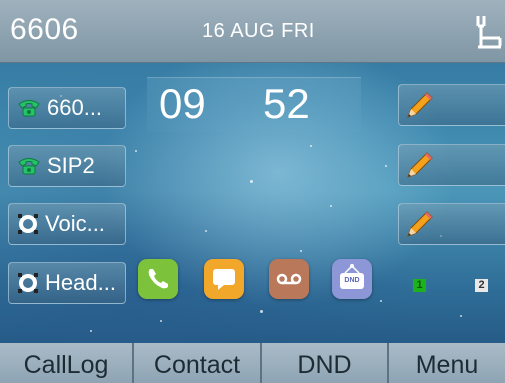  I want to click on phone-app-icon, so click(158, 279).